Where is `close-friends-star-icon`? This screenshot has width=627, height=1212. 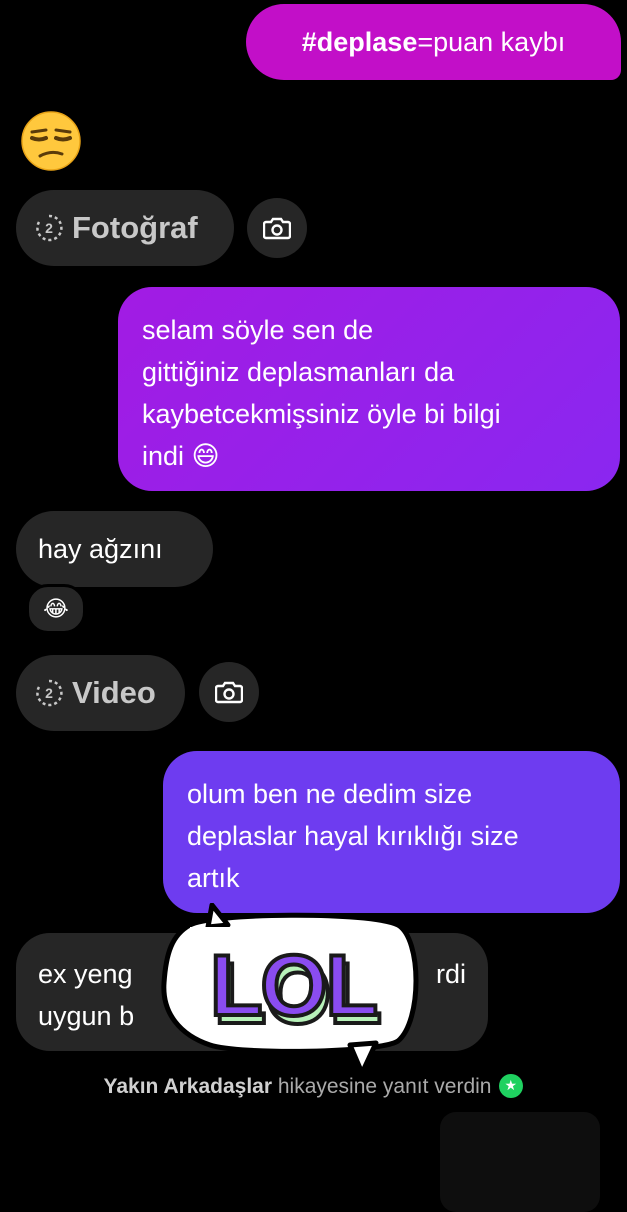
close-friends-star-icon is located at coordinates (511, 1086).